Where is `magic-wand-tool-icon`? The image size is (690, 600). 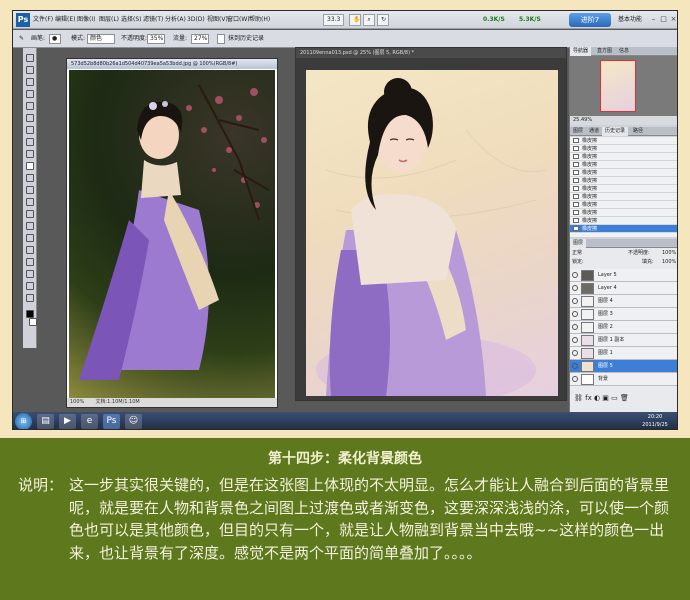
magic-wand-tool-icon is located at coordinates (30, 94).